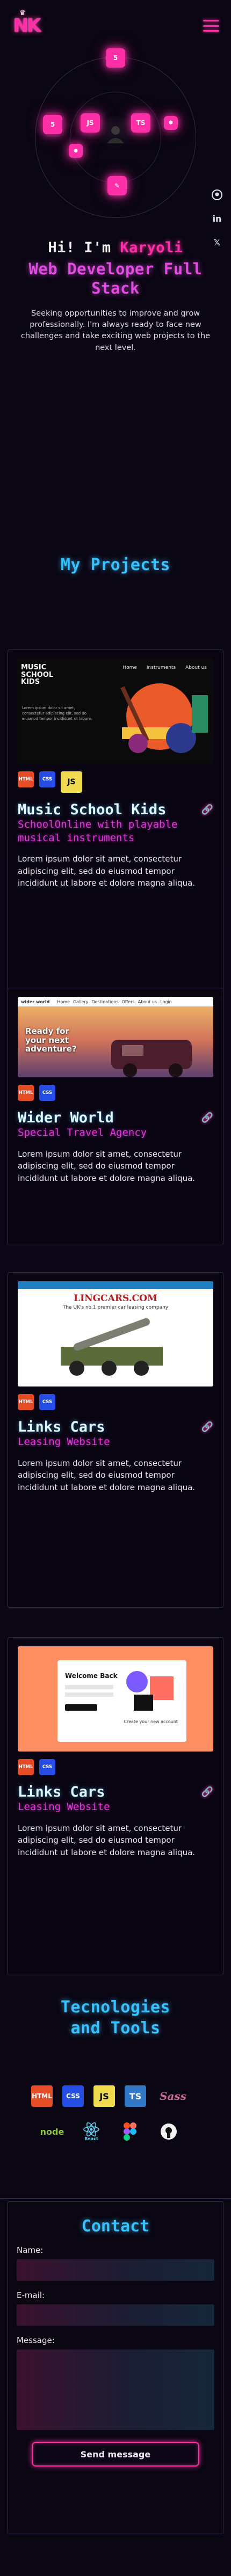  Describe the element at coordinates (115, 1285) in the screenshot. I see `thumb-topbar` at that location.